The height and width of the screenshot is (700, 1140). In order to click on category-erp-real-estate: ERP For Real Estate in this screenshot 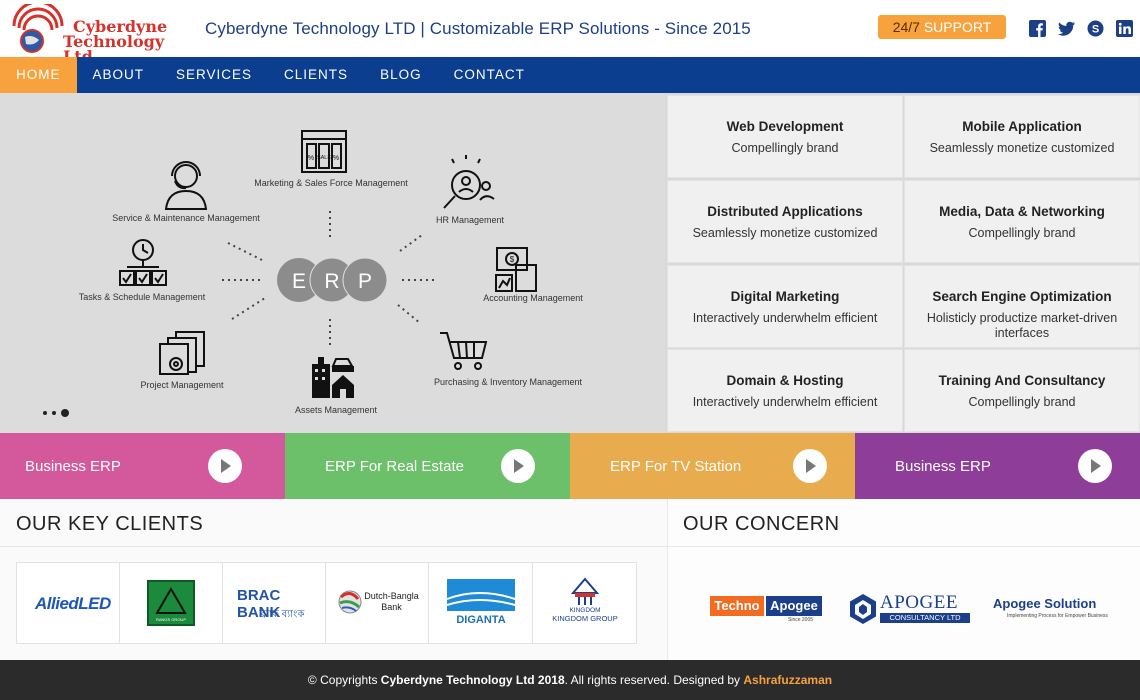, I will do `click(427, 466)`.